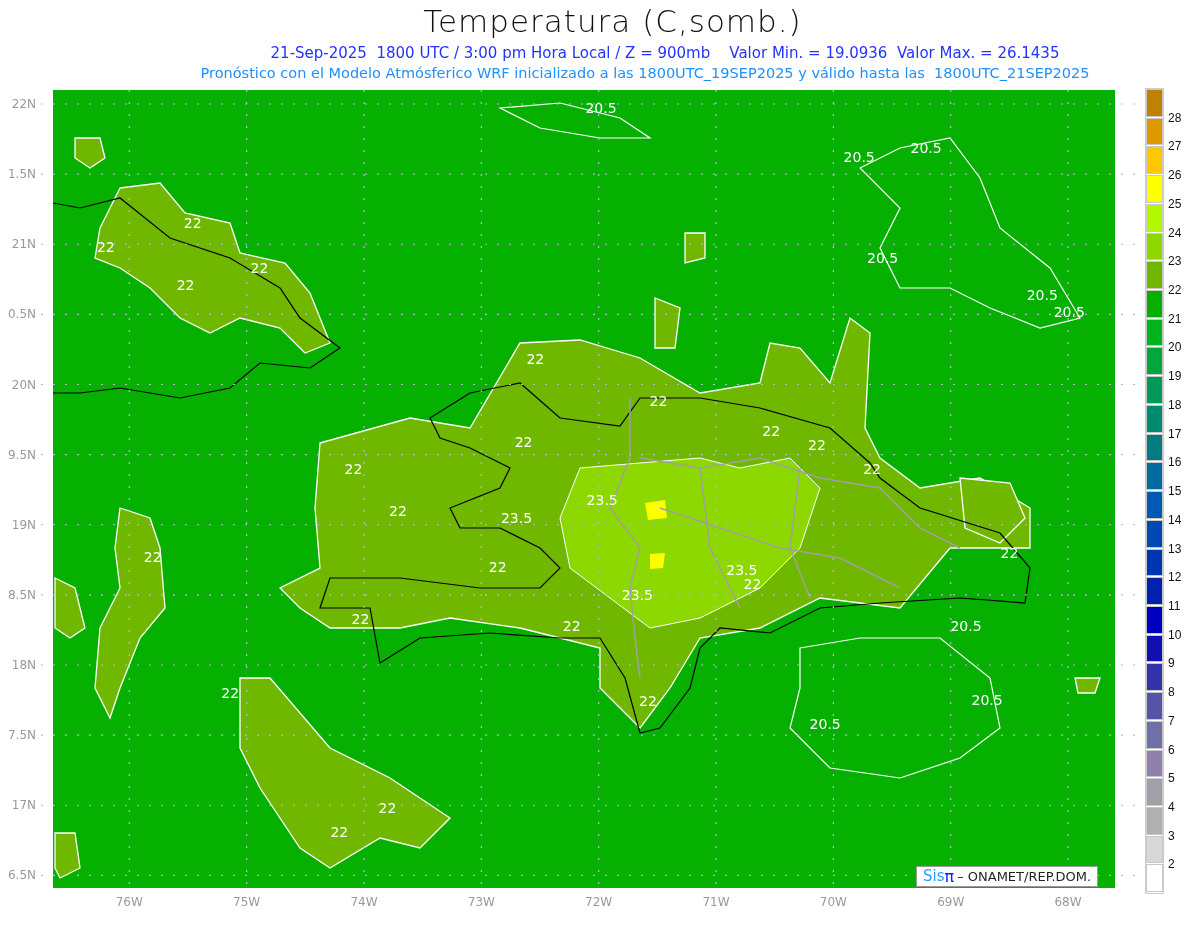  What do you see at coordinates (1175, 519) in the screenshot?
I see `legend-label: 14` at bounding box center [1175, 519].